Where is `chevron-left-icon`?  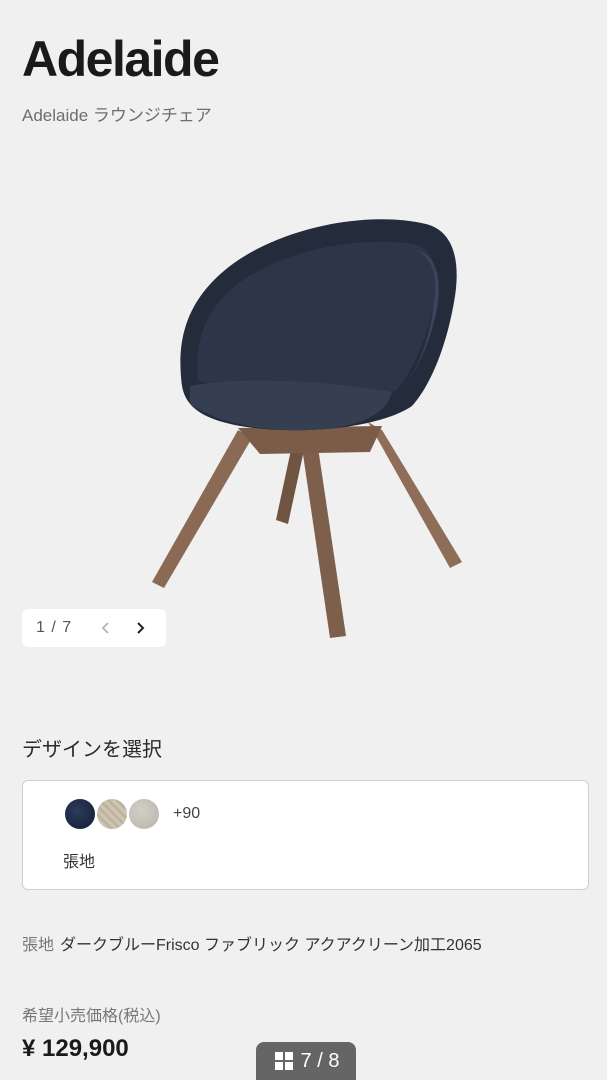
chevron-left-icon is located at coordinates (106, 628).